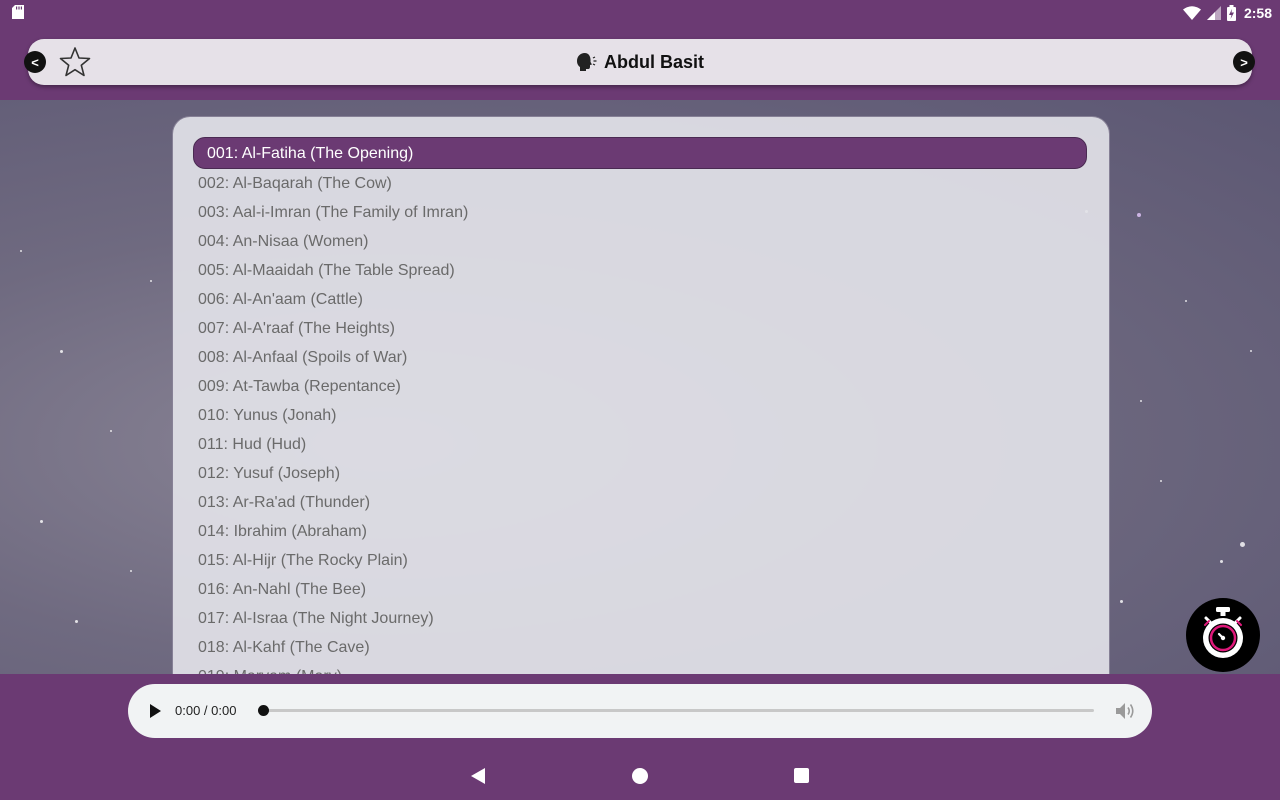 The image size is (1280, 800). What do you see at coordinates (478, 776) in the screenshot?
I see `back-icon` at bounding box center [478, 776].